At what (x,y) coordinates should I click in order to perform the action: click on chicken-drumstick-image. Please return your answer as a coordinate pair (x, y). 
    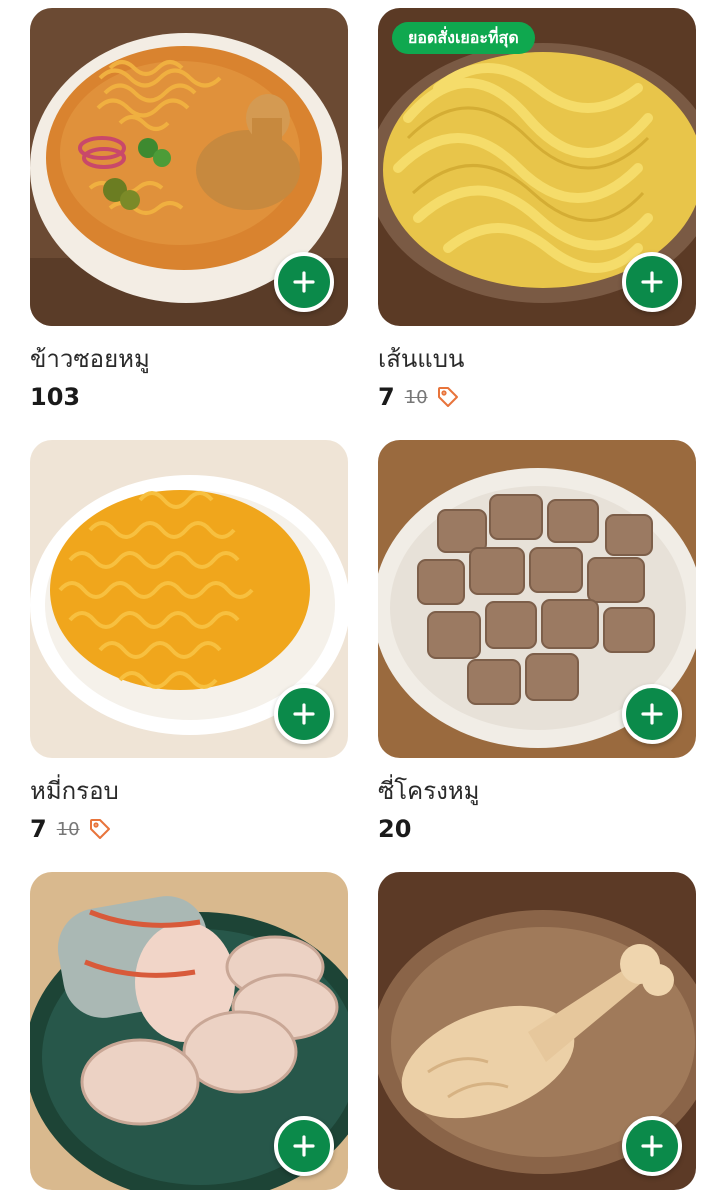
    Looking at the image, I should click on (537, 1031).